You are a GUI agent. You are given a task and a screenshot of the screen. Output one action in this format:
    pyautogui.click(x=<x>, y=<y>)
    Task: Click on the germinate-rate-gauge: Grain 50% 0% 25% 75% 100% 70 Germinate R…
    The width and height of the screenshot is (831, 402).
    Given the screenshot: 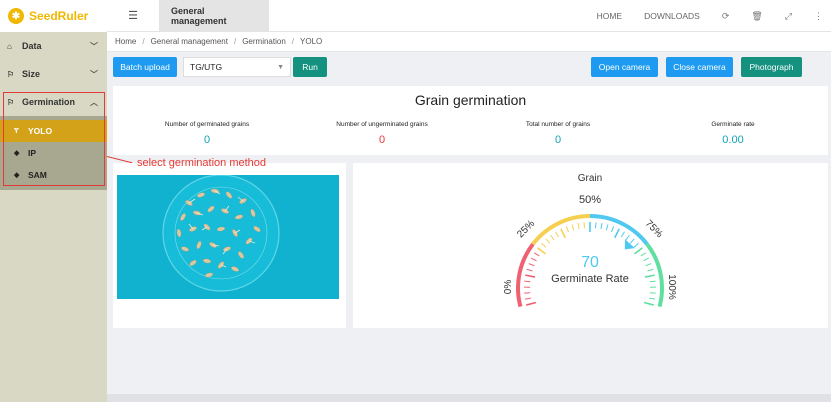 What is the action you would take?
    pyautogui.click(x=590, y=240)
    